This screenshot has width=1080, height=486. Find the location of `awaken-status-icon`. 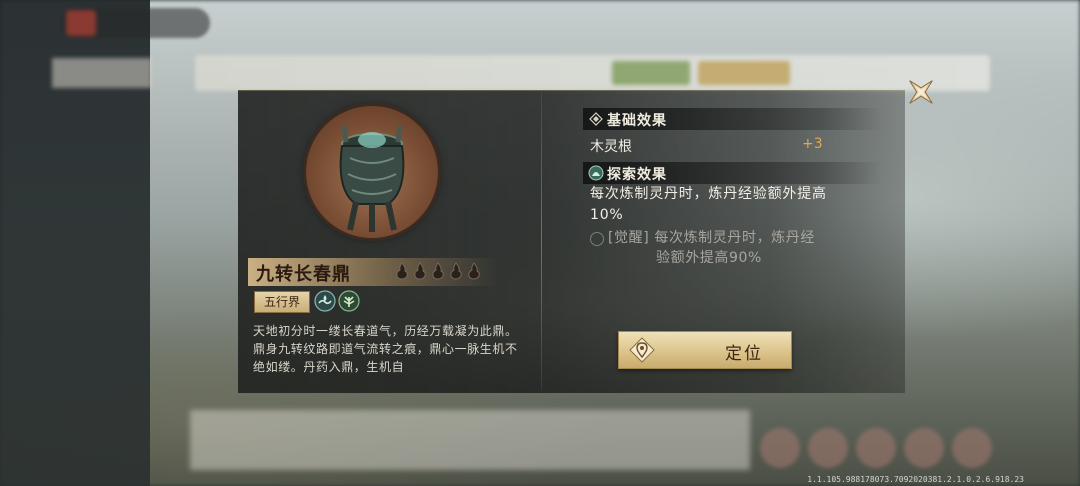

awaken-status-icon is located at coordinates (597, 239).